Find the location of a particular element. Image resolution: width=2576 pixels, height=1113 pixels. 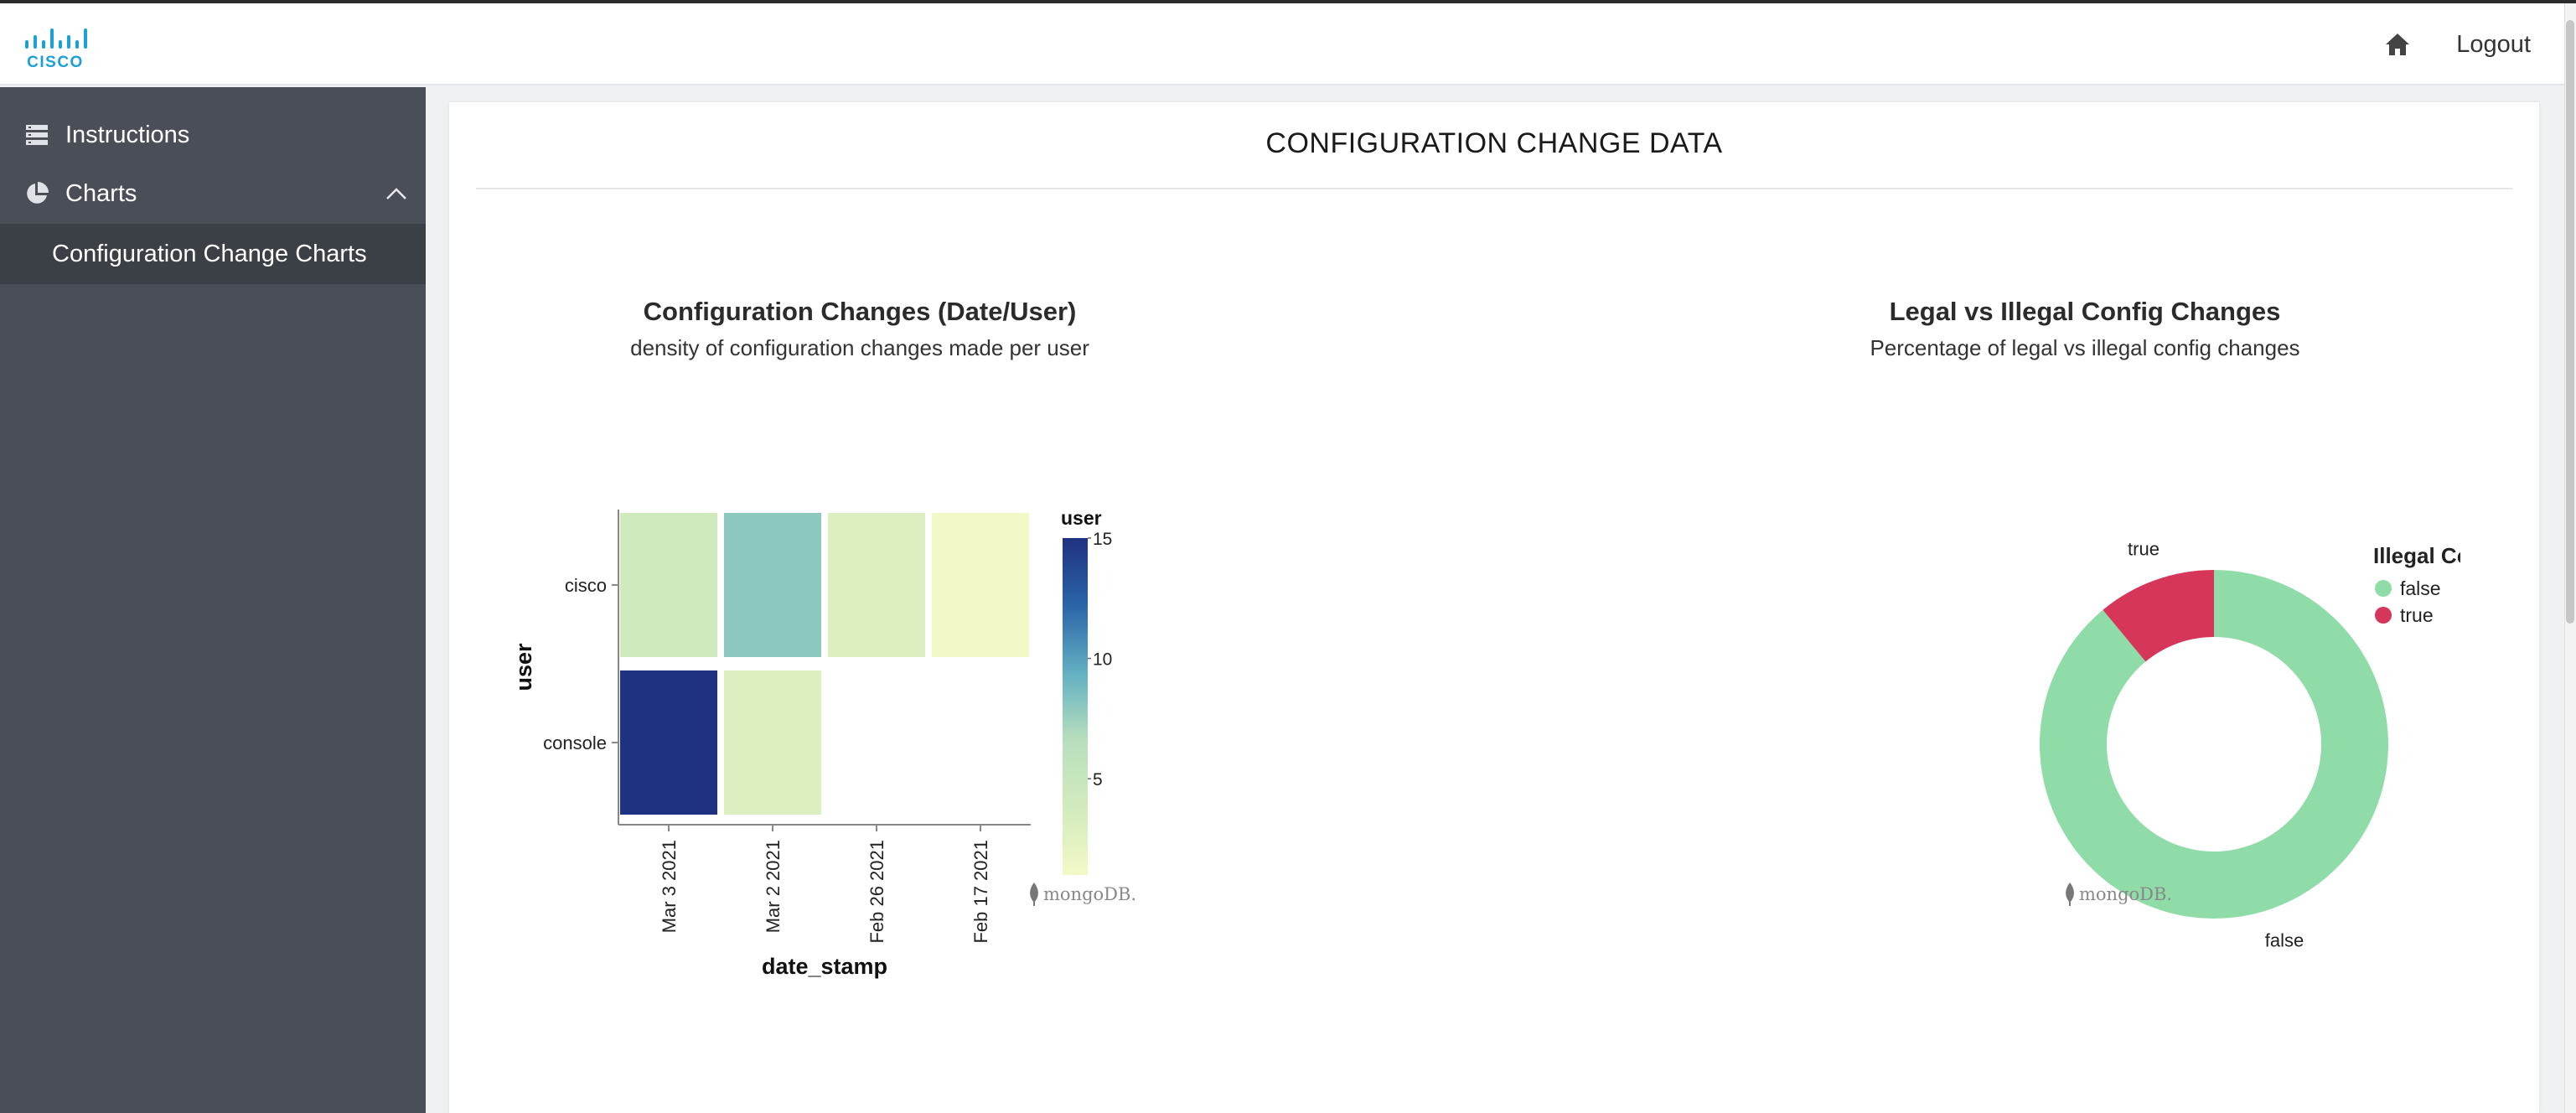

heatmap-x-tick-label: Feb 17 2021 is located at coordinates (980, 892).